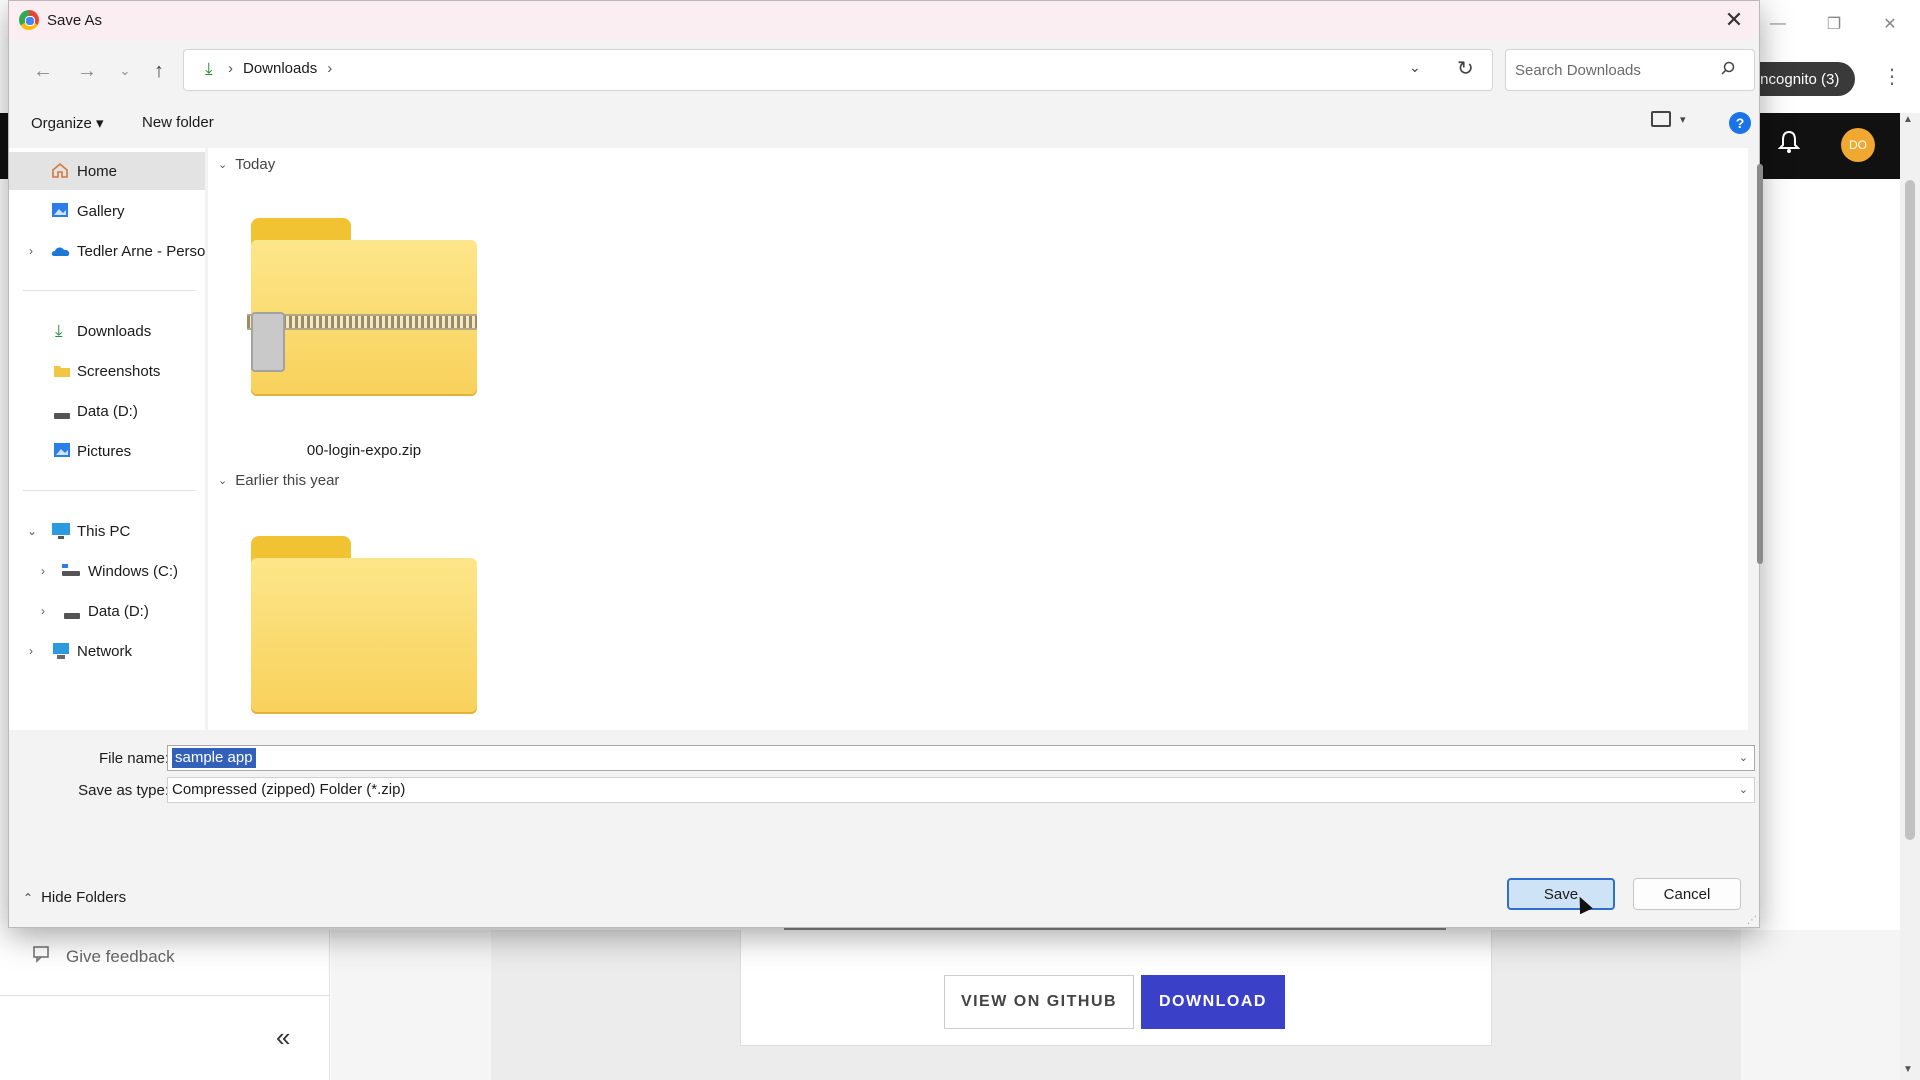 The image size is (1920, 1080). Describe the element at coordinates (1908, 1069) in the screenshot. I see `scroll-down-icon: ▼` at that location.